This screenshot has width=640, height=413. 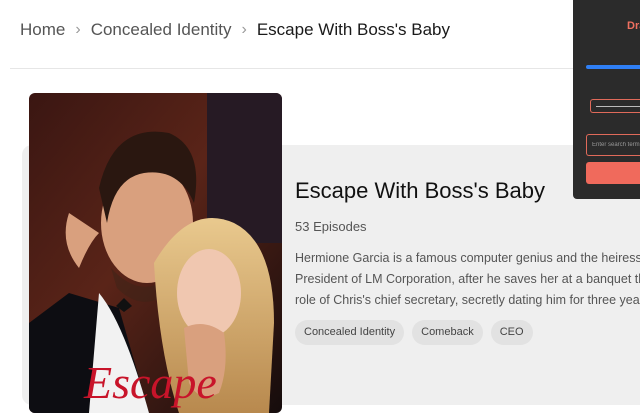 I want to click on range-slider, so click(x=615, y=106).